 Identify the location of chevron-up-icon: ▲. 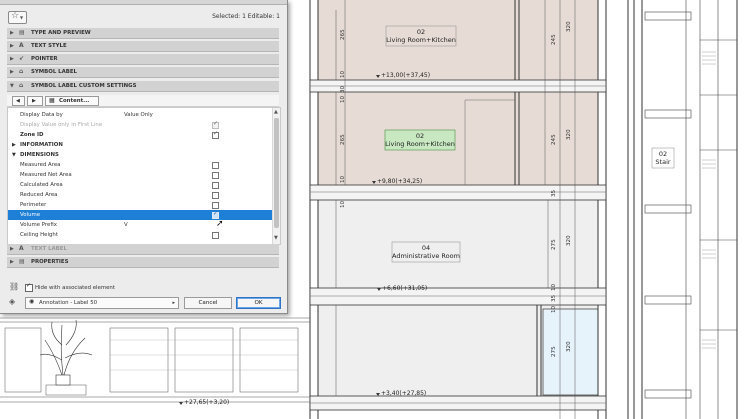
(276, 112).